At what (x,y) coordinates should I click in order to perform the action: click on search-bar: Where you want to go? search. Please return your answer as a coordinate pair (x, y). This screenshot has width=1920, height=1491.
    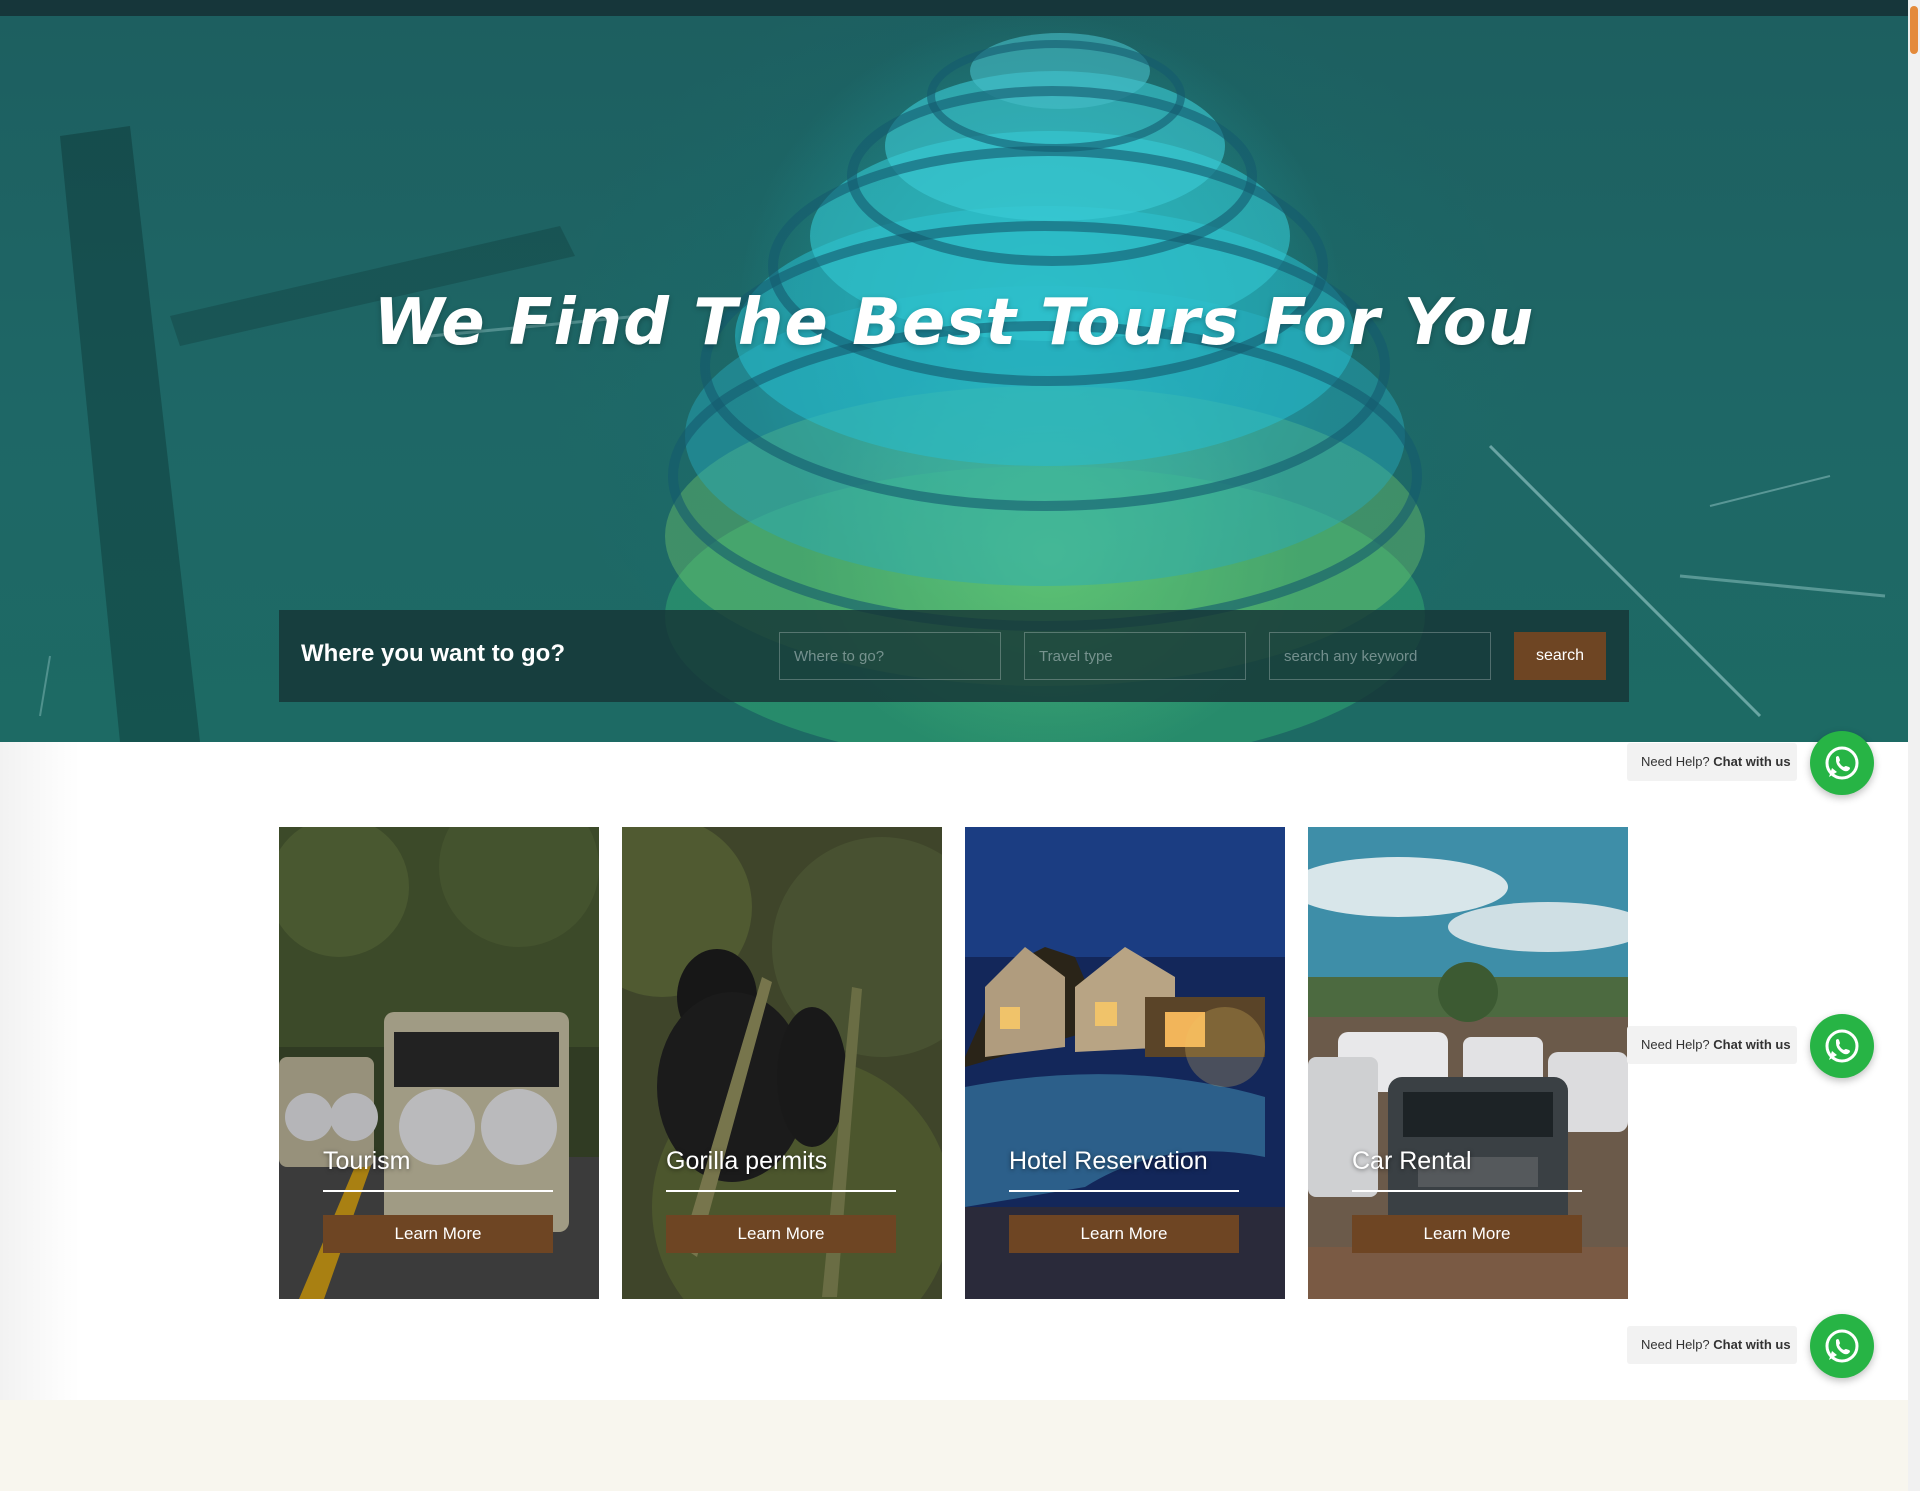
    Looking at the image, I should click on (954, 656).